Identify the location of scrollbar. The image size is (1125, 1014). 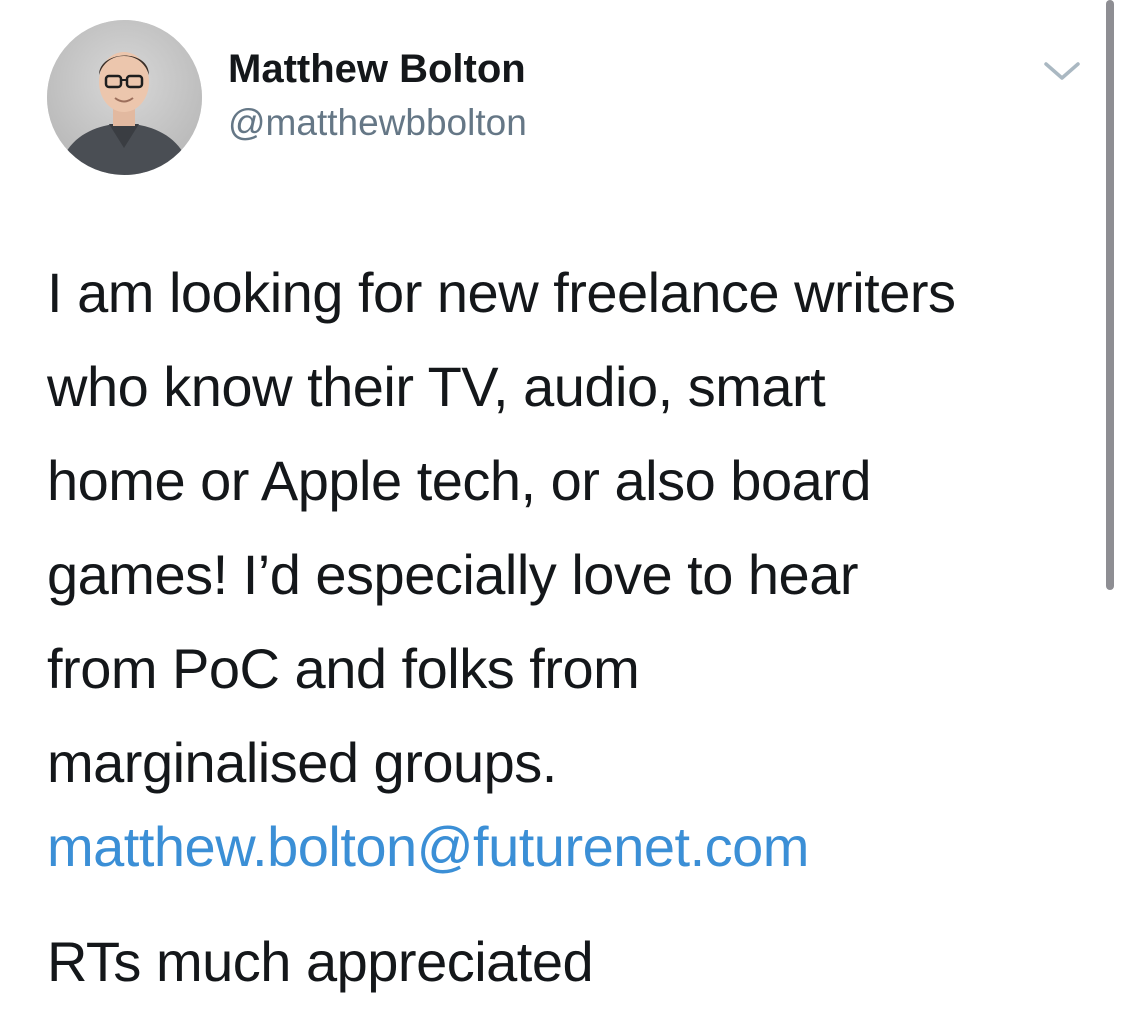
(1110, 295).